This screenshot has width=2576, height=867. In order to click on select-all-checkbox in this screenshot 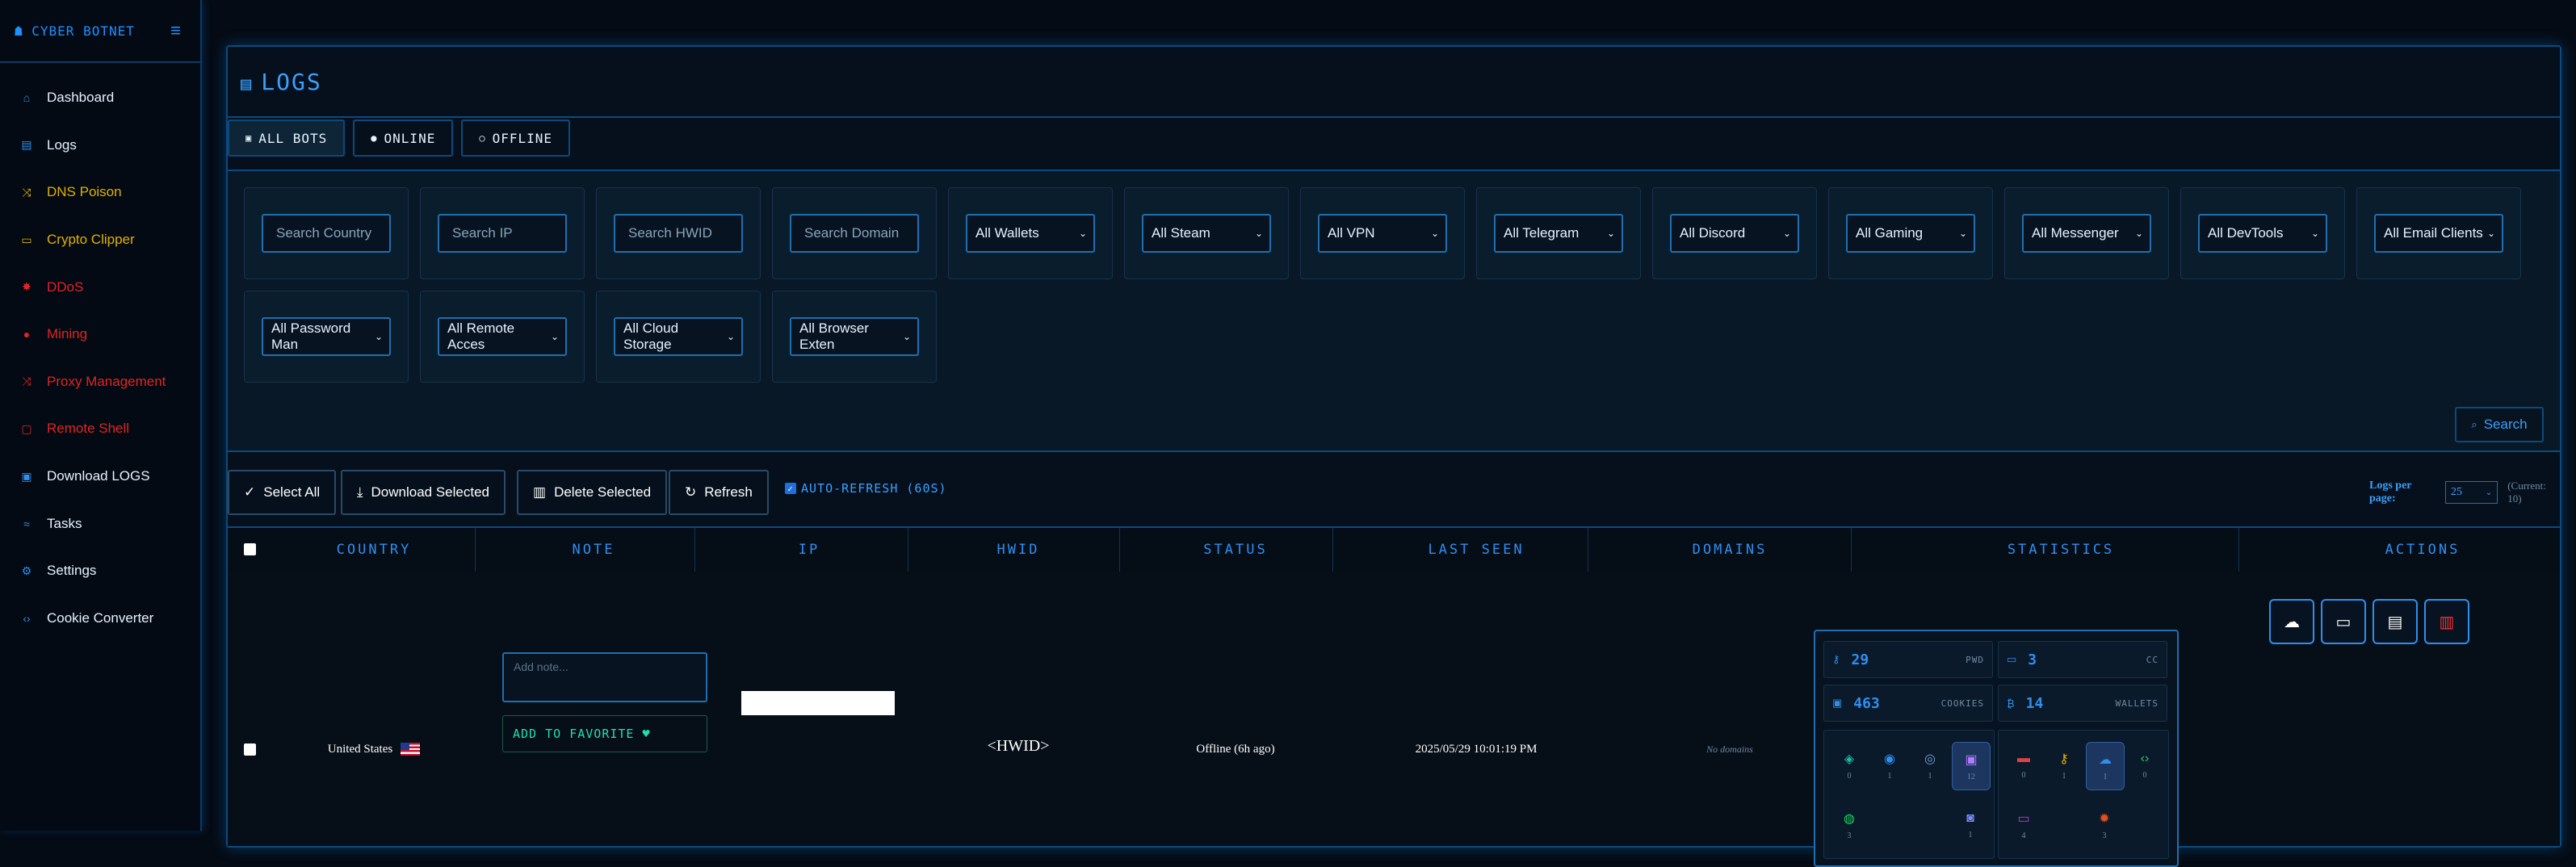, I will do `click(250, 549)`.